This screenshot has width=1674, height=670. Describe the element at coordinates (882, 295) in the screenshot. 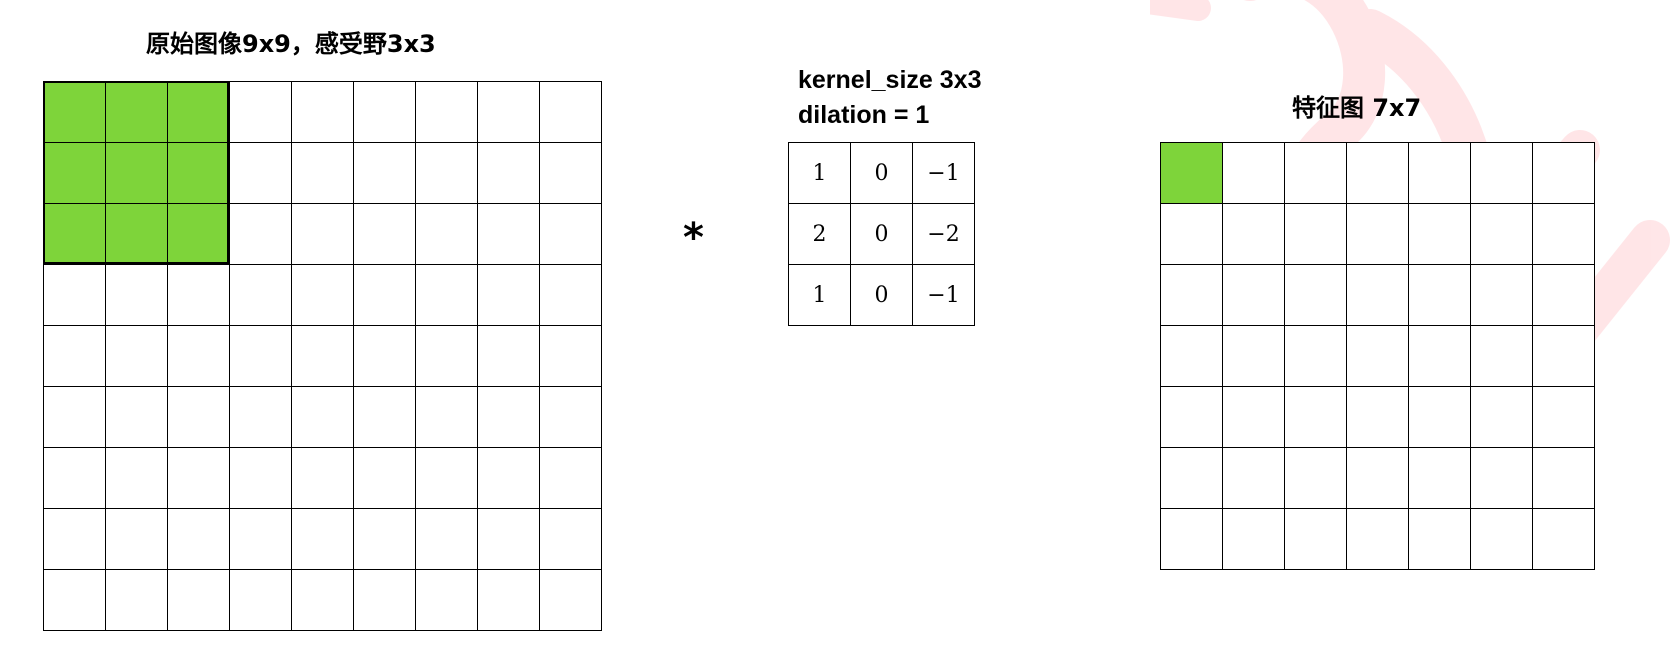

I see `kernel-cell: 0` at that location.